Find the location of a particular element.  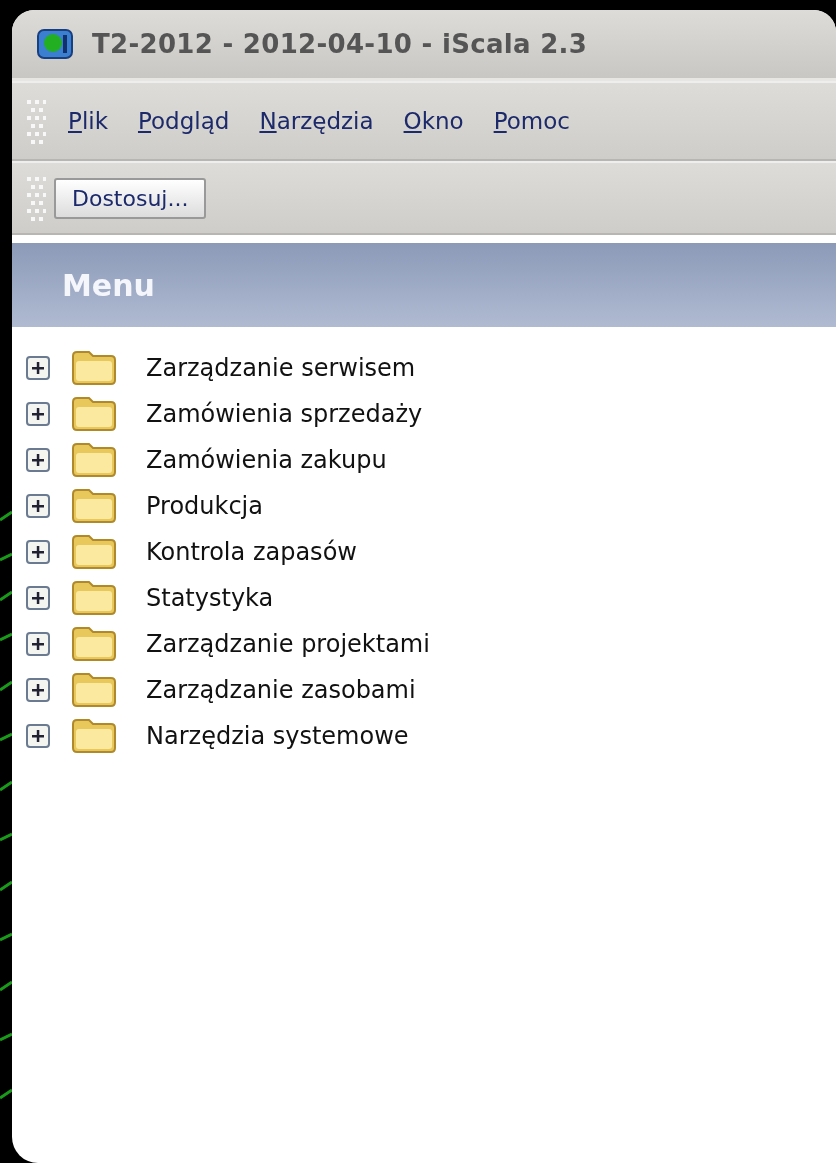

panel-title: Menu is located at coordinates (108, 285).